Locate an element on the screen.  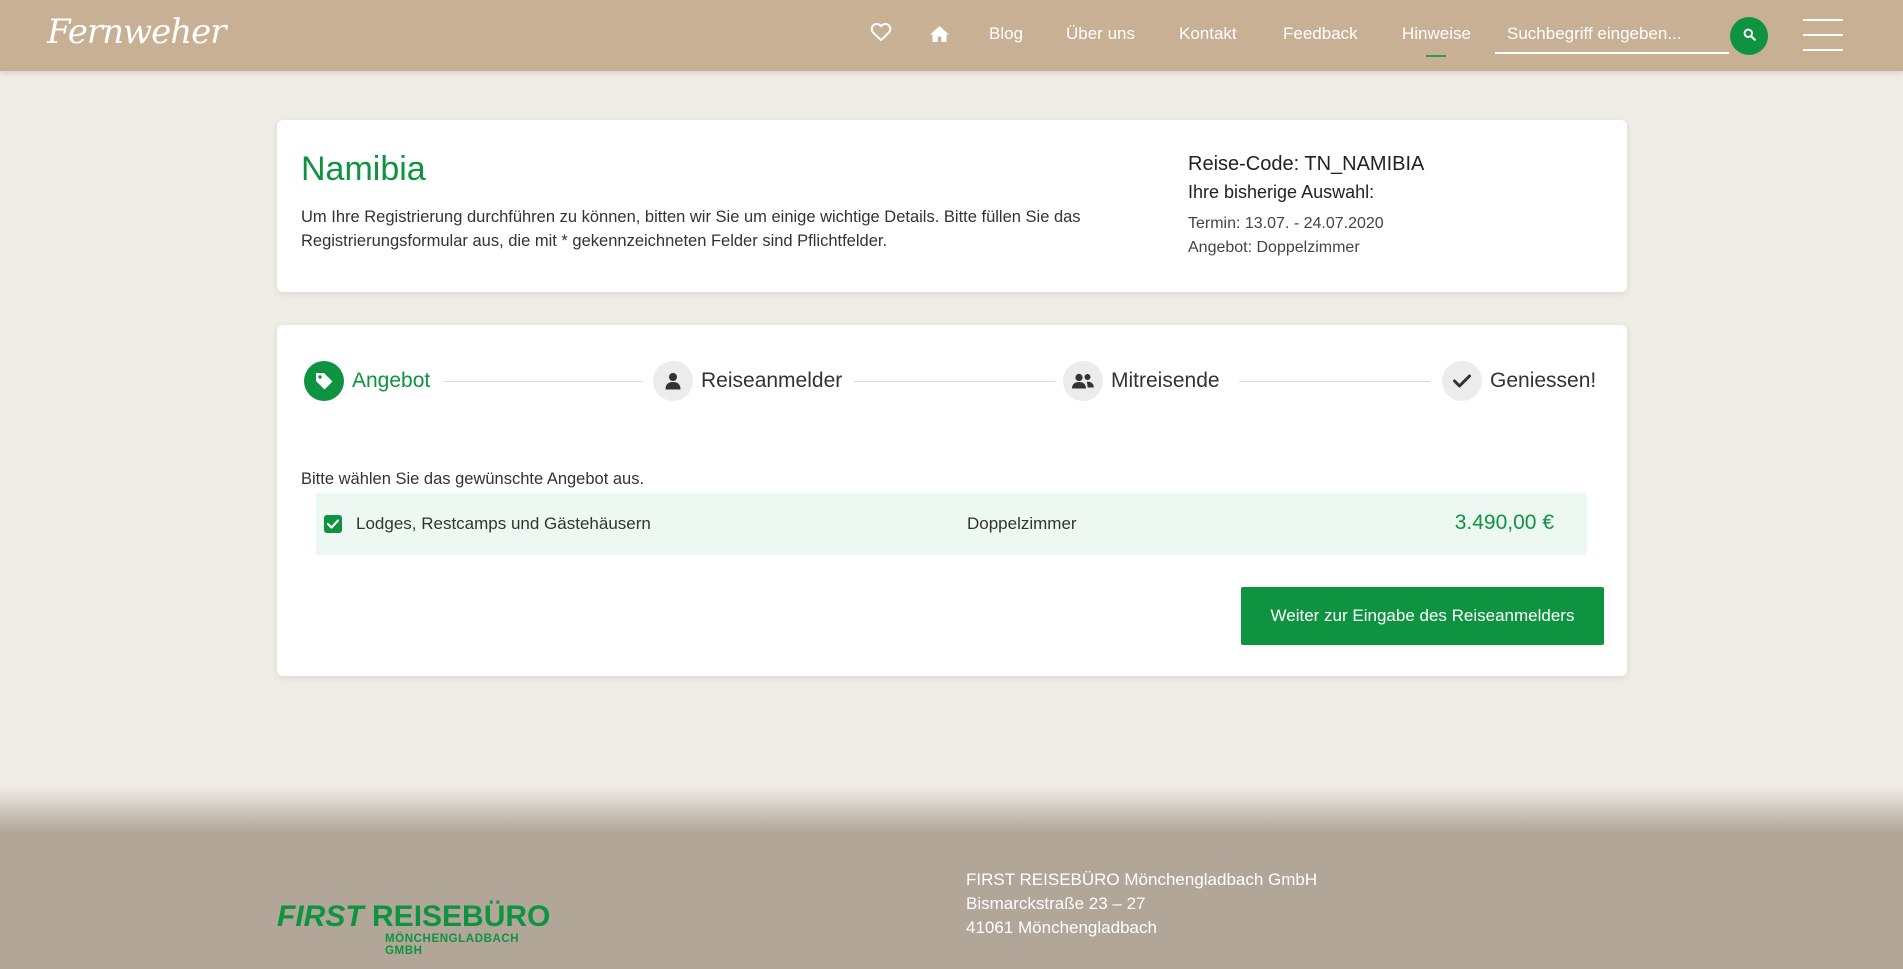
company-logo: FIRST REISEBÜRO MÖNCHENGLADBACH GMBH is located at coordinates (417, 930).